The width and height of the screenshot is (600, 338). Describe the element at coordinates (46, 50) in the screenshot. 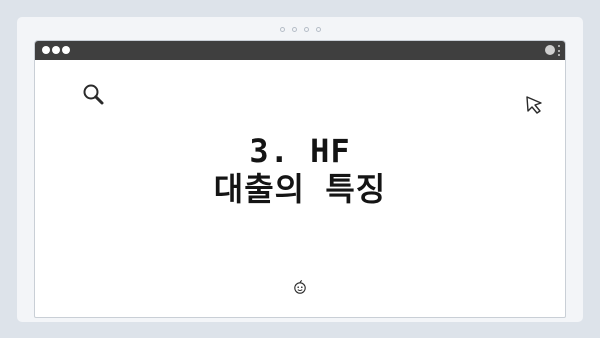

I see `window-close-button` at that location.